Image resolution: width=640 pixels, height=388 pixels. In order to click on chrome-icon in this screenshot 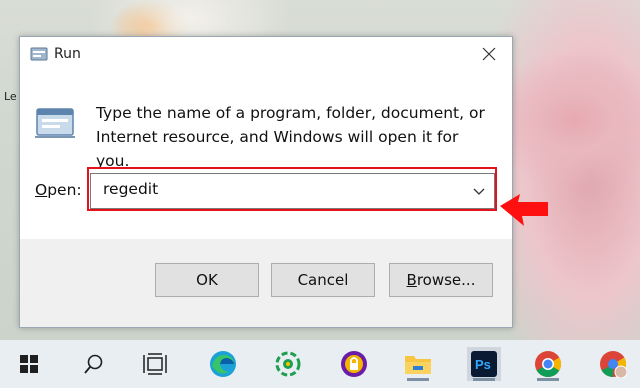, I will do `click(548, 364)`.